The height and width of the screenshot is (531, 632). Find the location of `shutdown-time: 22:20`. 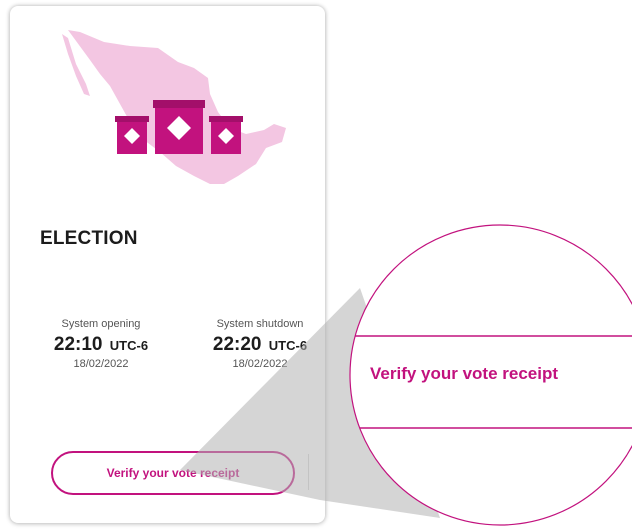

shutdown-time: 22:20 is located at coordinates (237, 344).